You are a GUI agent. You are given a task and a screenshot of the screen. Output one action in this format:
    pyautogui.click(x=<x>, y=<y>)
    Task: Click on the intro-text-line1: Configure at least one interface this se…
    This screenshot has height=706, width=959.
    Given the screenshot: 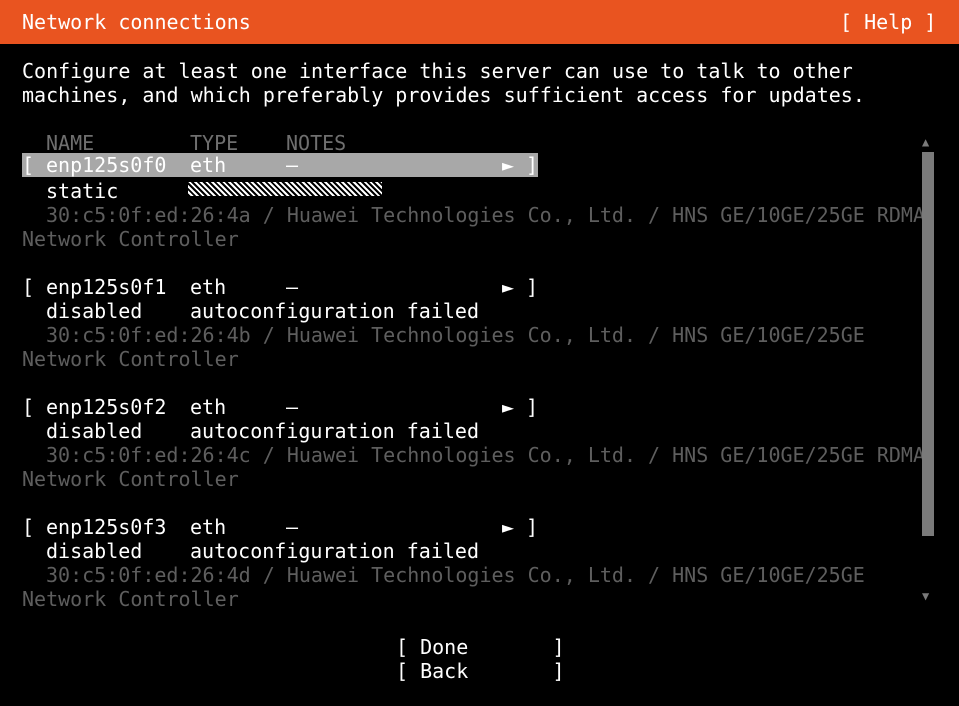 What is the action you would take?
    pyautogui.click(x=437, y=71)
    